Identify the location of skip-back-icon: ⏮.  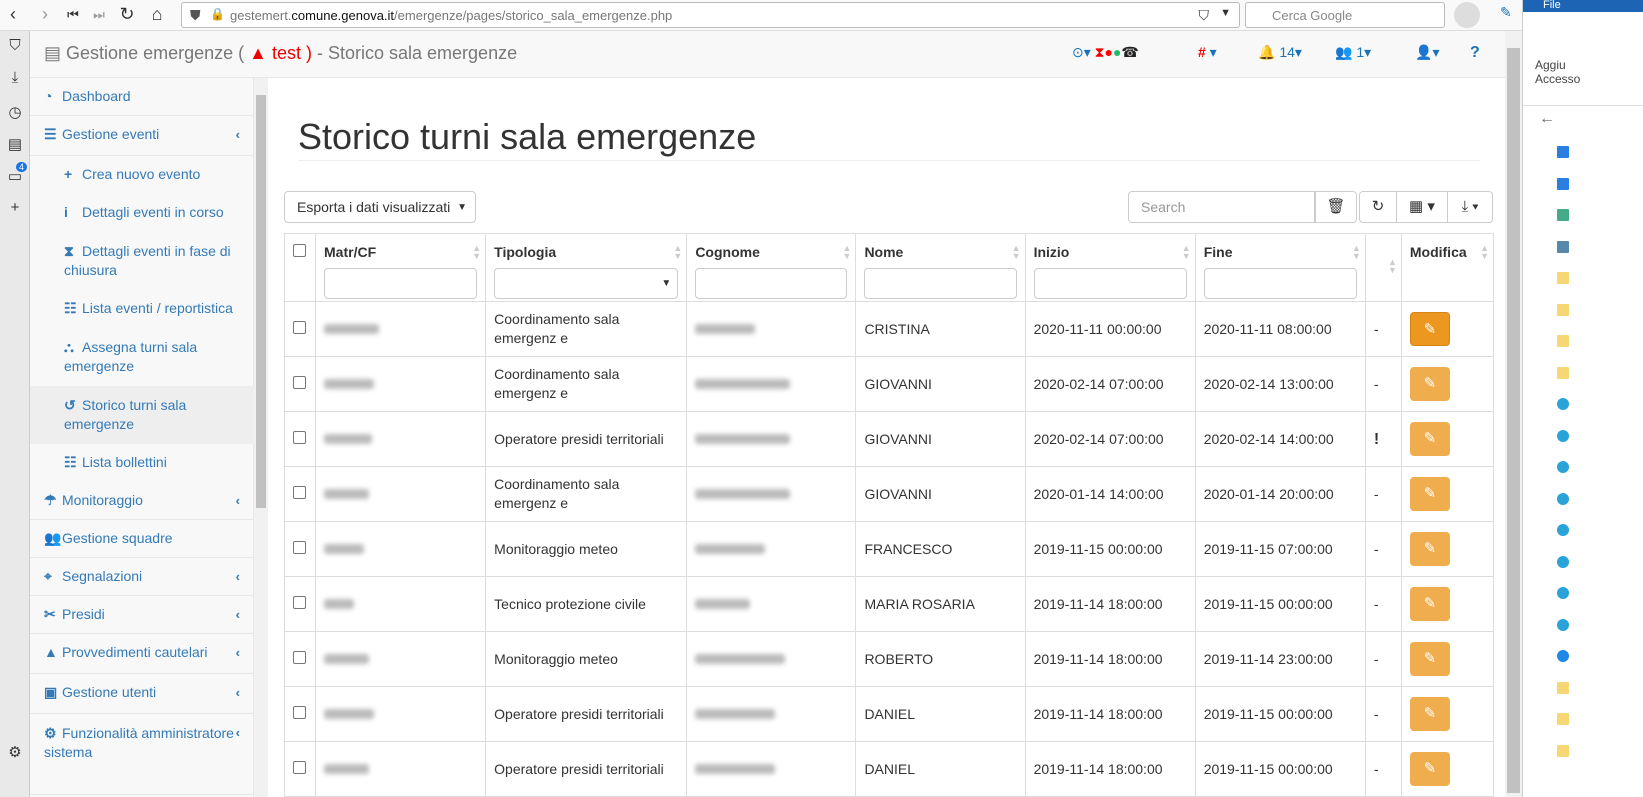
(73, 15).